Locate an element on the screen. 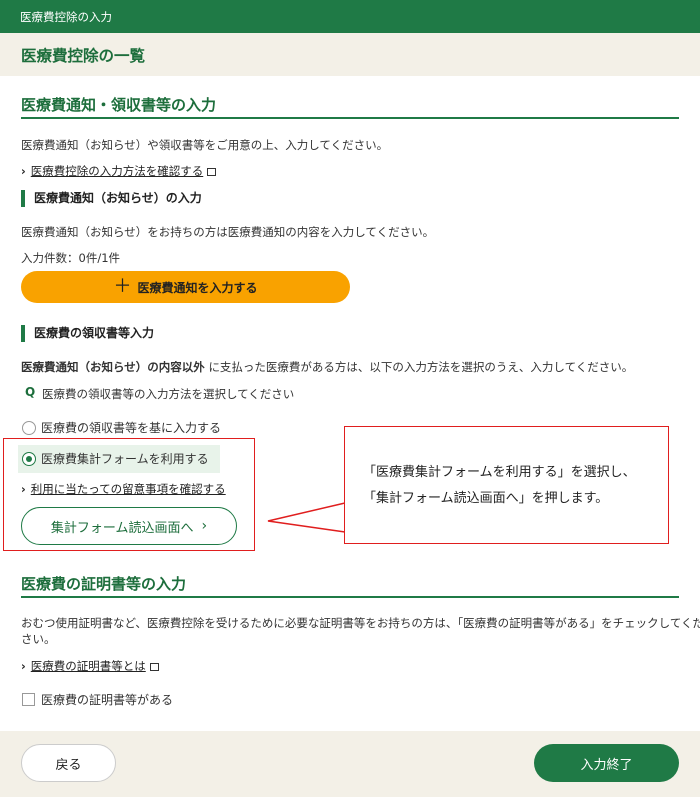  notice-section-title: 医療費通知・領収書等の入力 is located at coordinates (119, 105).